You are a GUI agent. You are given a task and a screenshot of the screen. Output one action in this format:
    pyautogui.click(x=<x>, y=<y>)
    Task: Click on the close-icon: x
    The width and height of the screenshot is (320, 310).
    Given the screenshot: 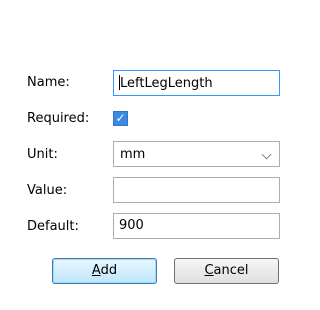 What is the action you would take?
    pyautogui.click(x=264, y=13)
    